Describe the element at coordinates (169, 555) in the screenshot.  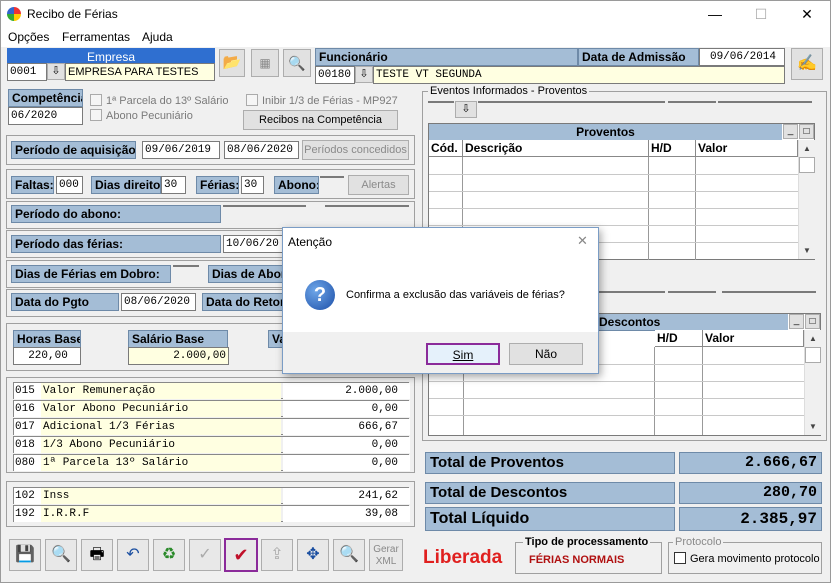
I see `recycle-bin-icon: ♻` at that location.